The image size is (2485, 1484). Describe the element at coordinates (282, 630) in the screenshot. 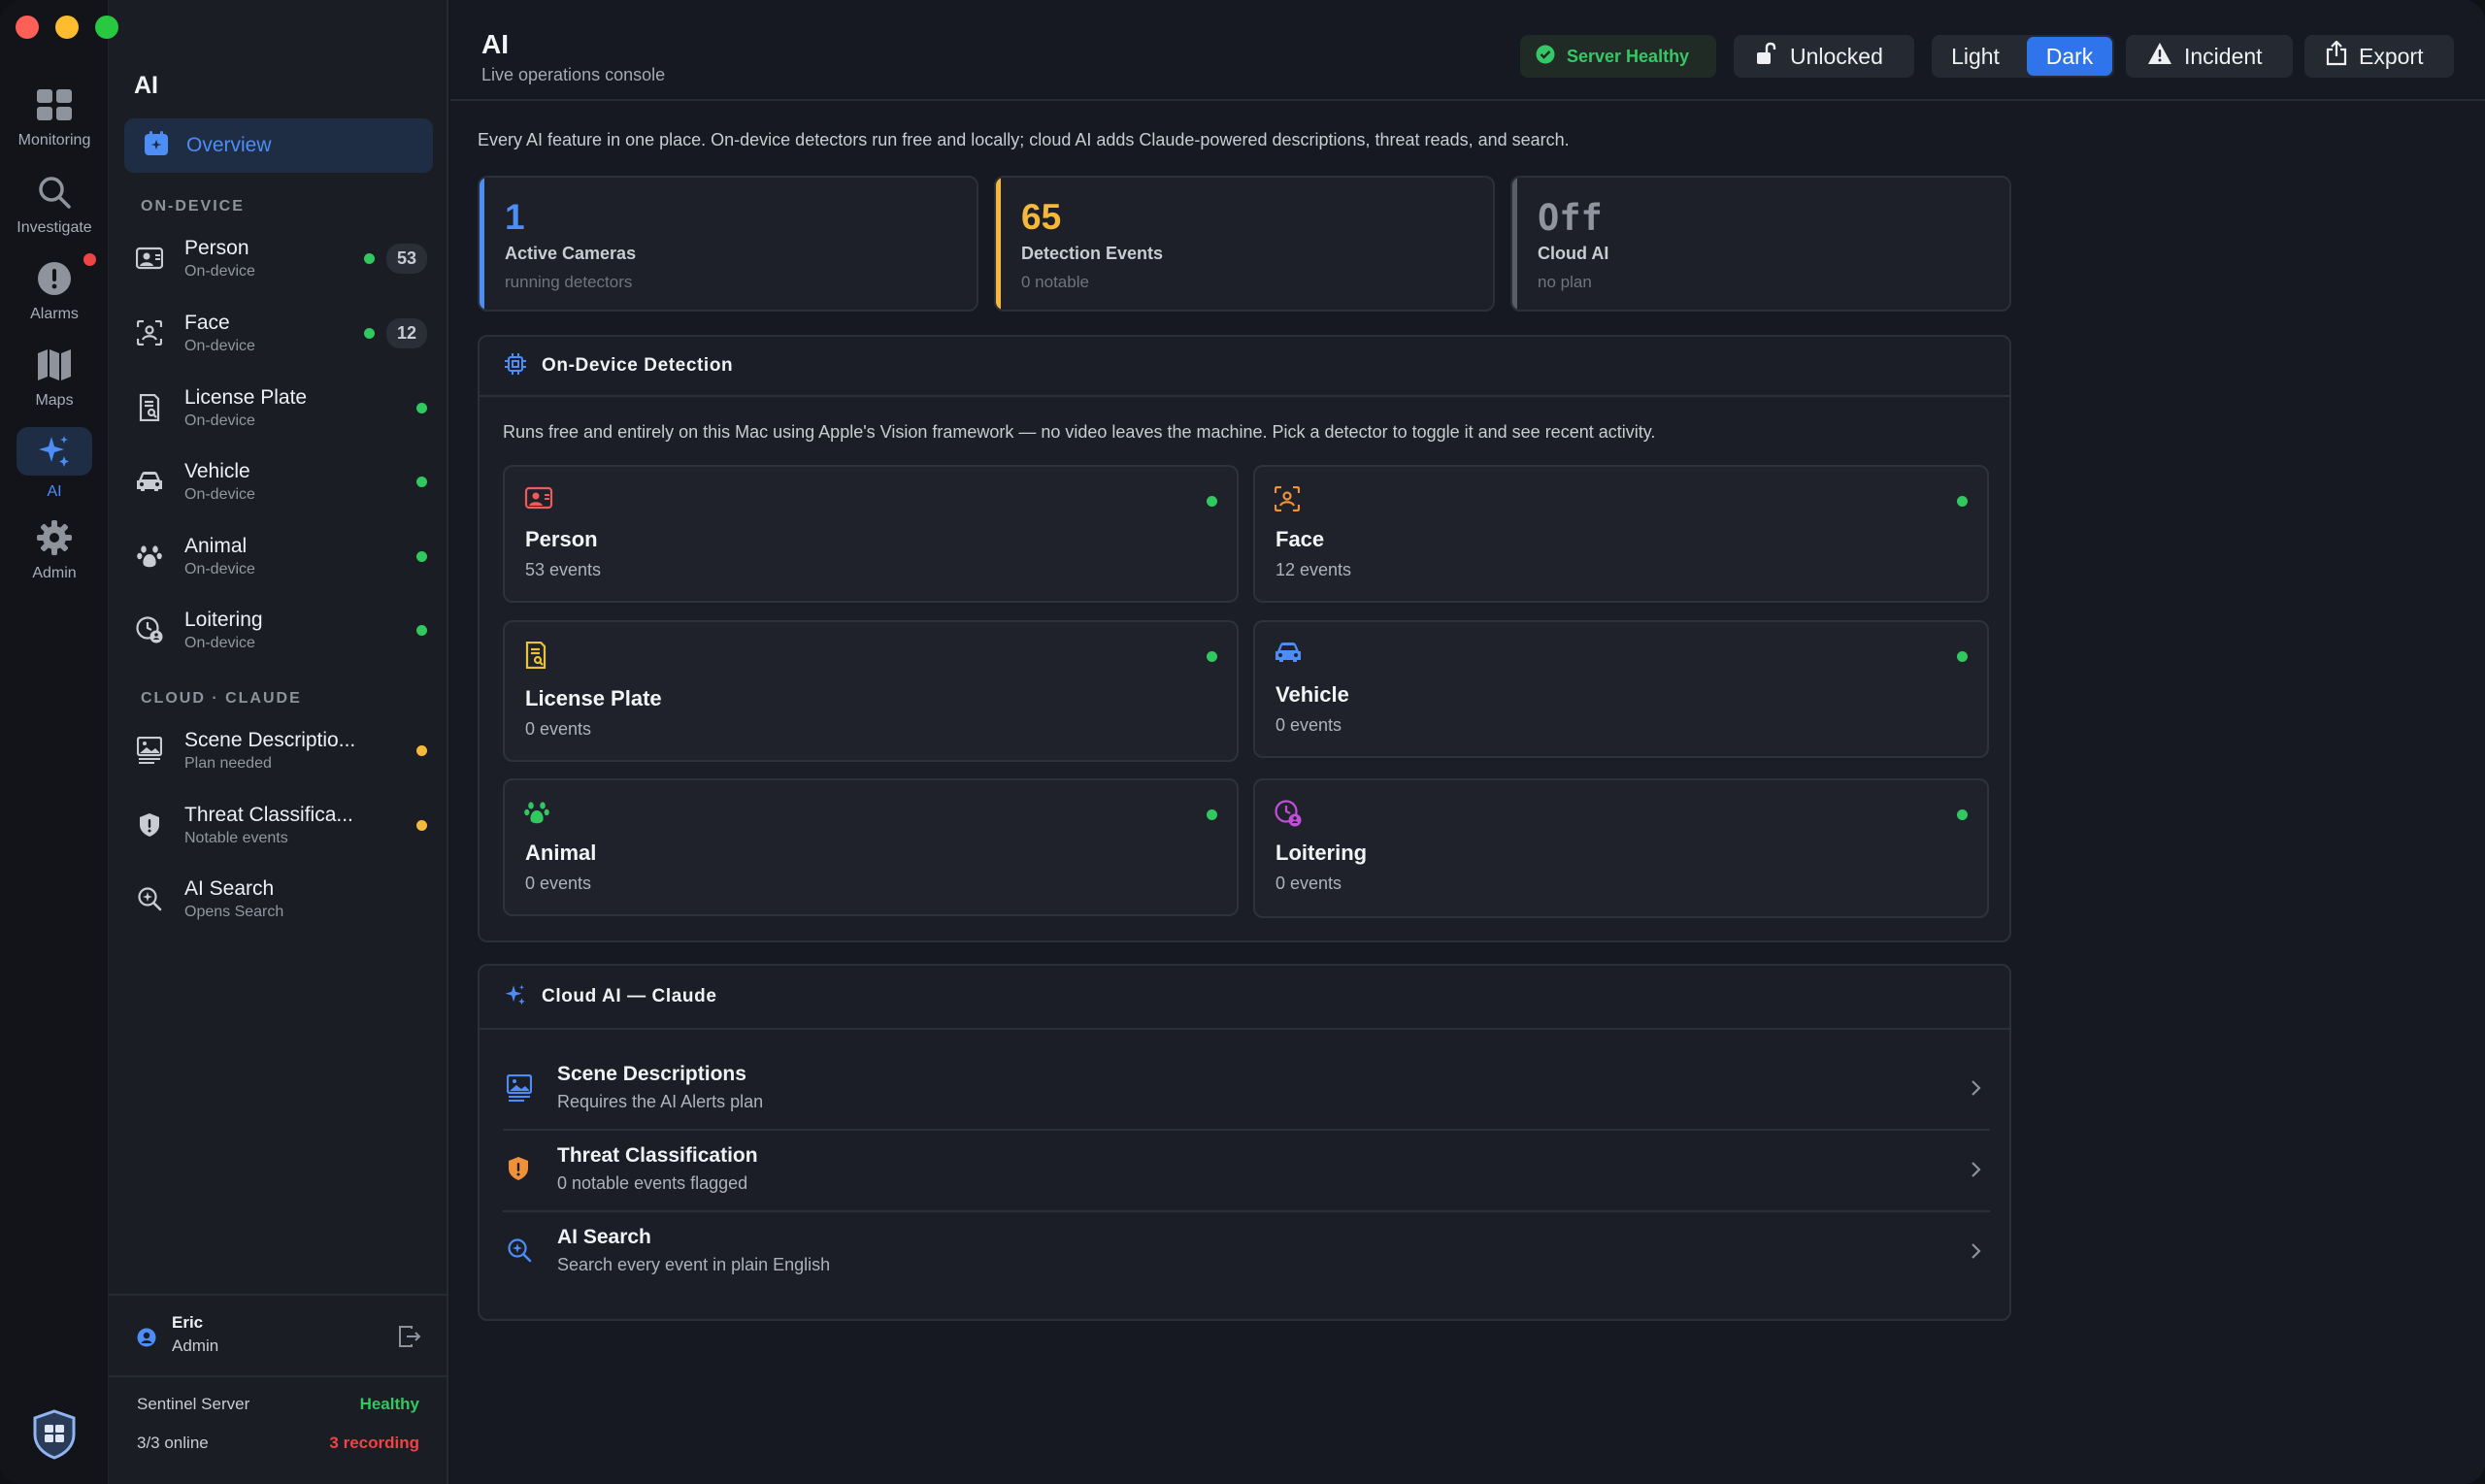

I see `sidebar-item-loitering: Loitering On-device` at that location.